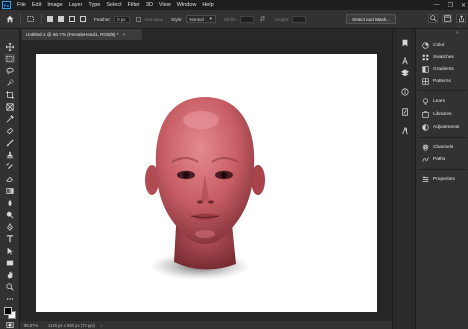 This screenshot has width=468, height=329. I want to click on panel-libraries: Libraries, so click(442, 114).